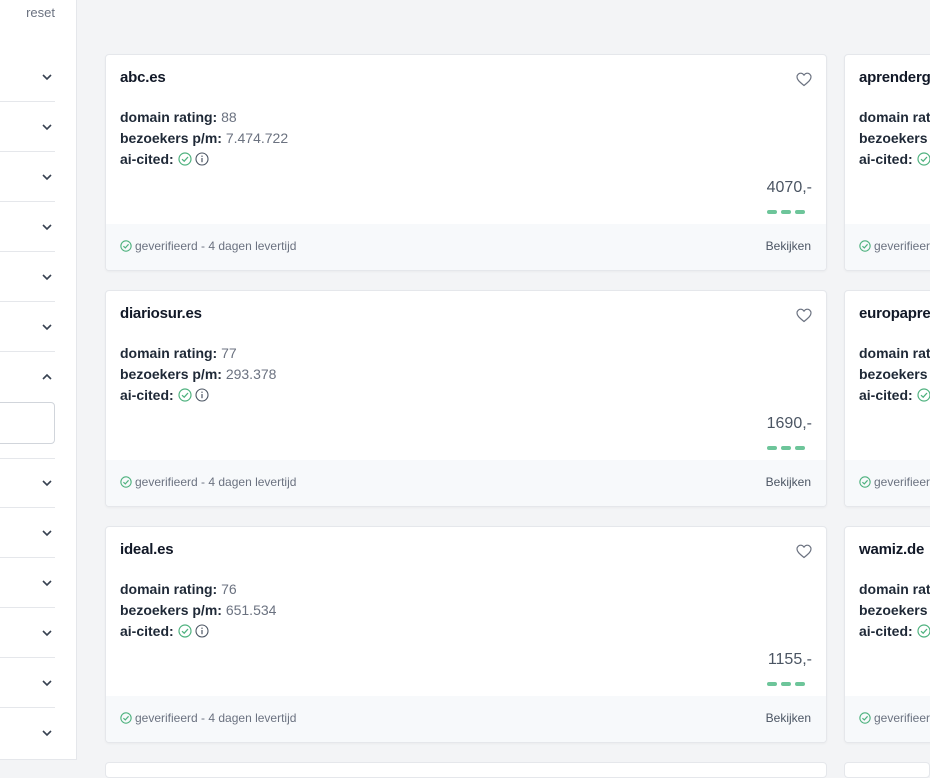  What do you see at coordinates (171, 374) in the screenshot?
I see `visitors-label: bezoekers p/m:` at bounding box center [171, 374].